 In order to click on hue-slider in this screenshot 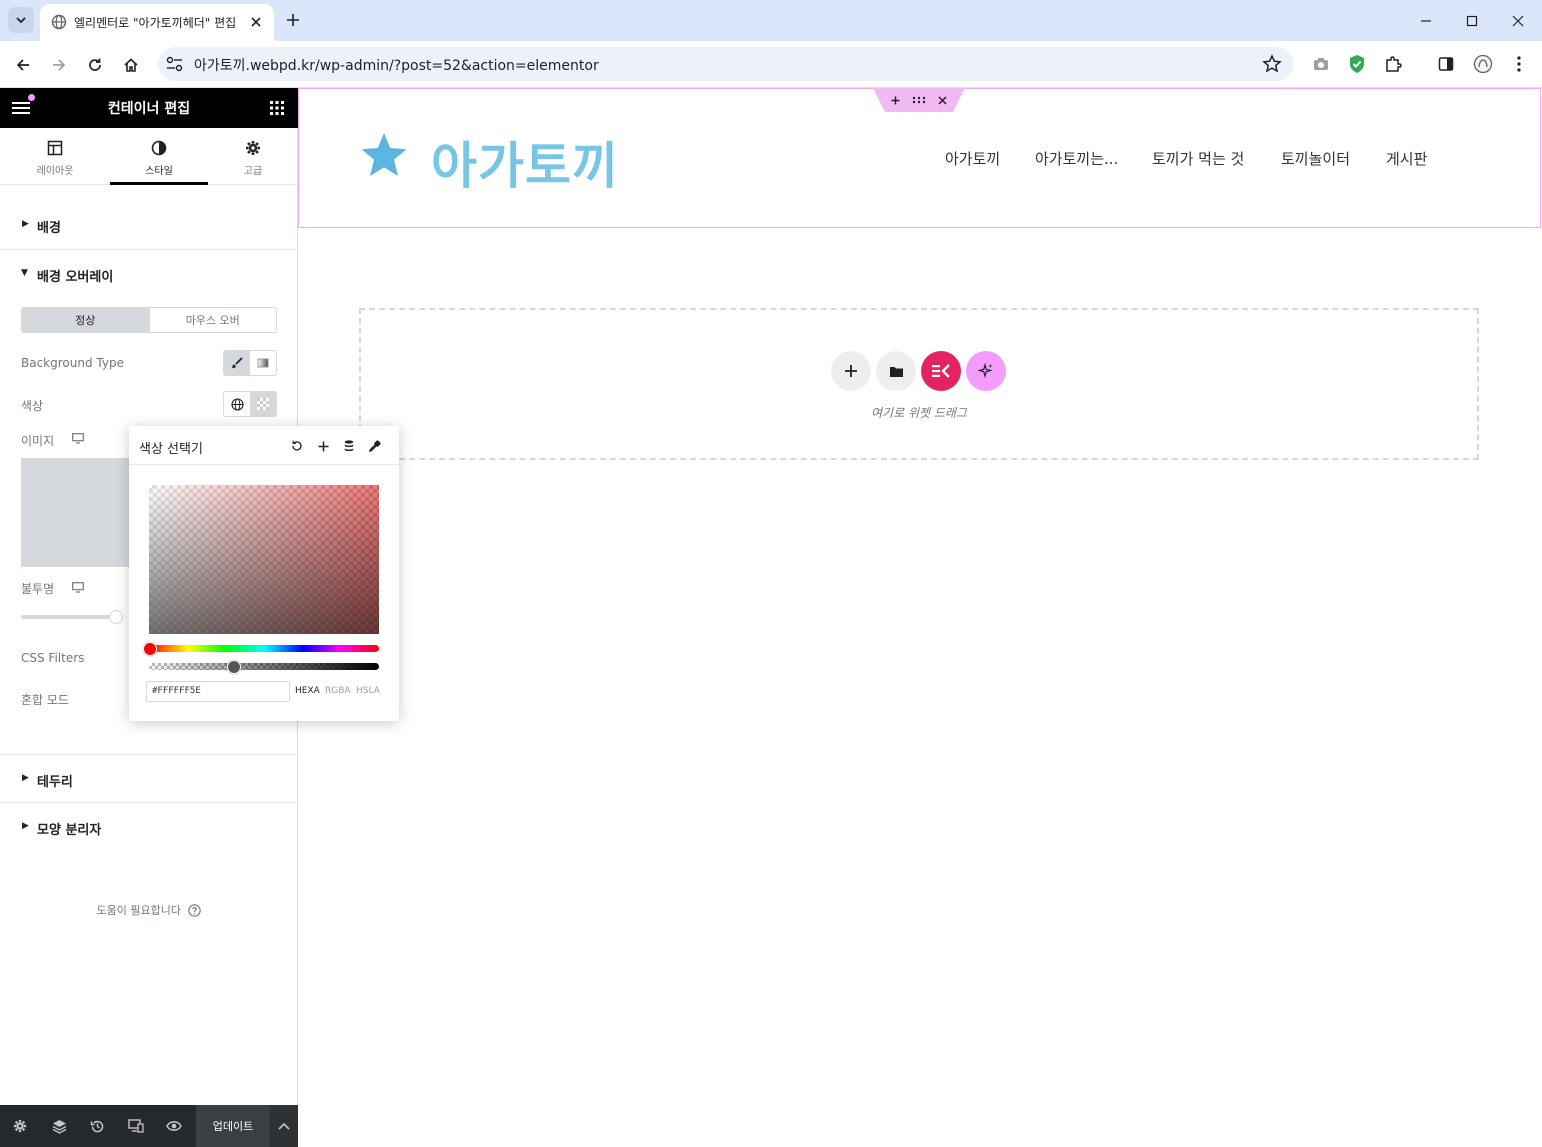, I will do `click(264, 648)`.